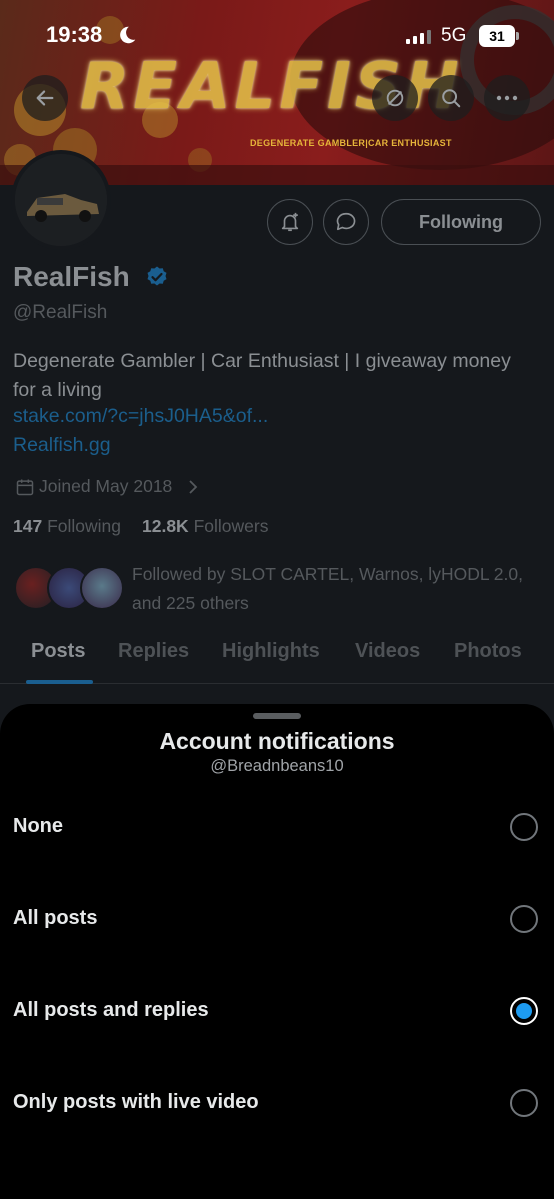  I want to click on option-all-posts: All posts, so click(277, 920).